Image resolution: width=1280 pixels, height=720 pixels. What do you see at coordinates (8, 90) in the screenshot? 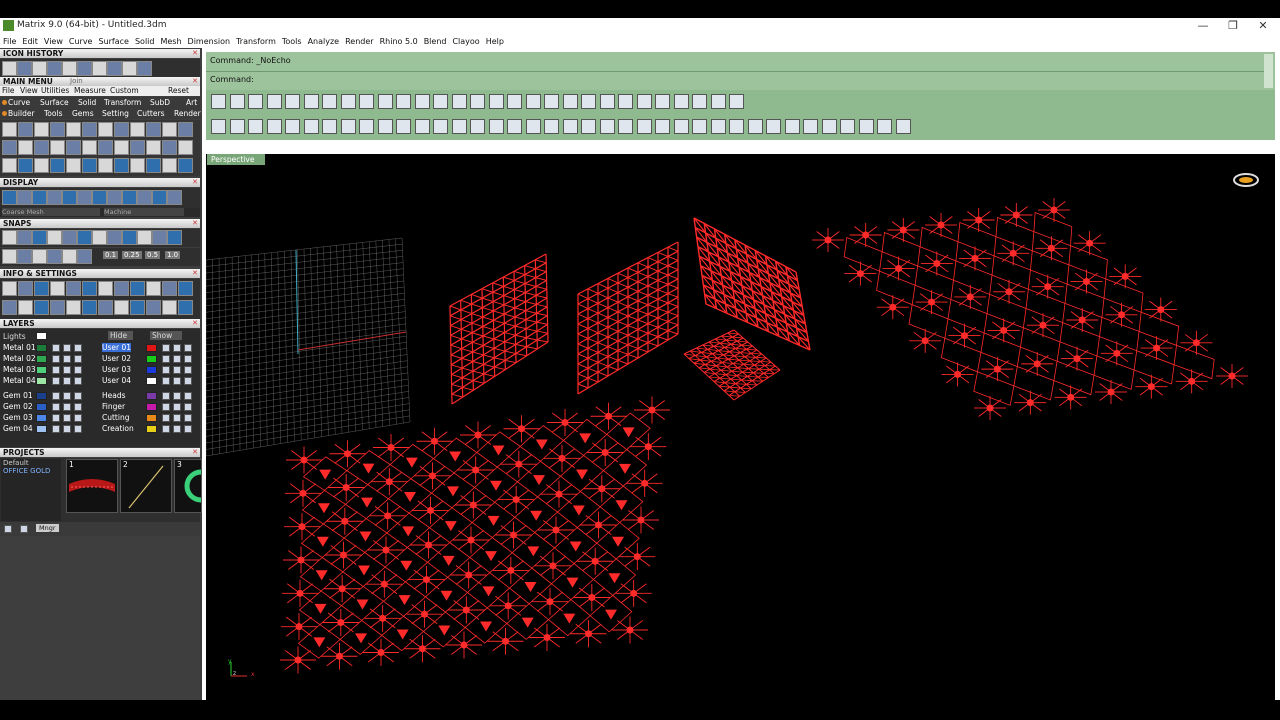
I see `mm-file: File` at bounding box center [8, 90].